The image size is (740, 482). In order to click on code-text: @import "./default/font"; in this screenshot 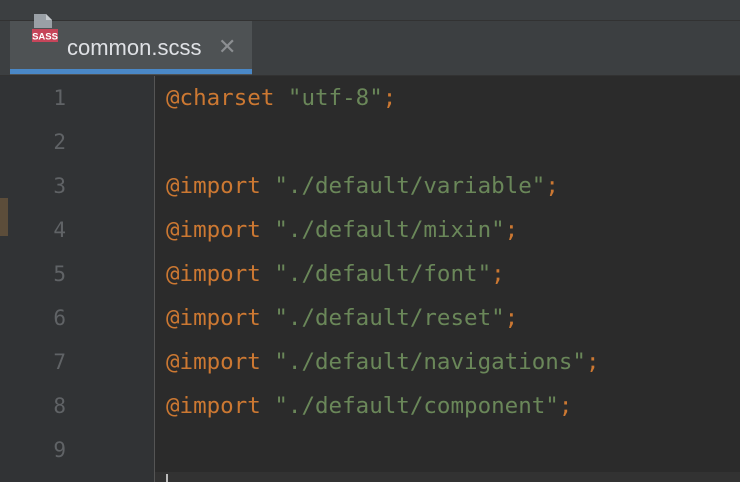, I will do `click(335, 274)`.